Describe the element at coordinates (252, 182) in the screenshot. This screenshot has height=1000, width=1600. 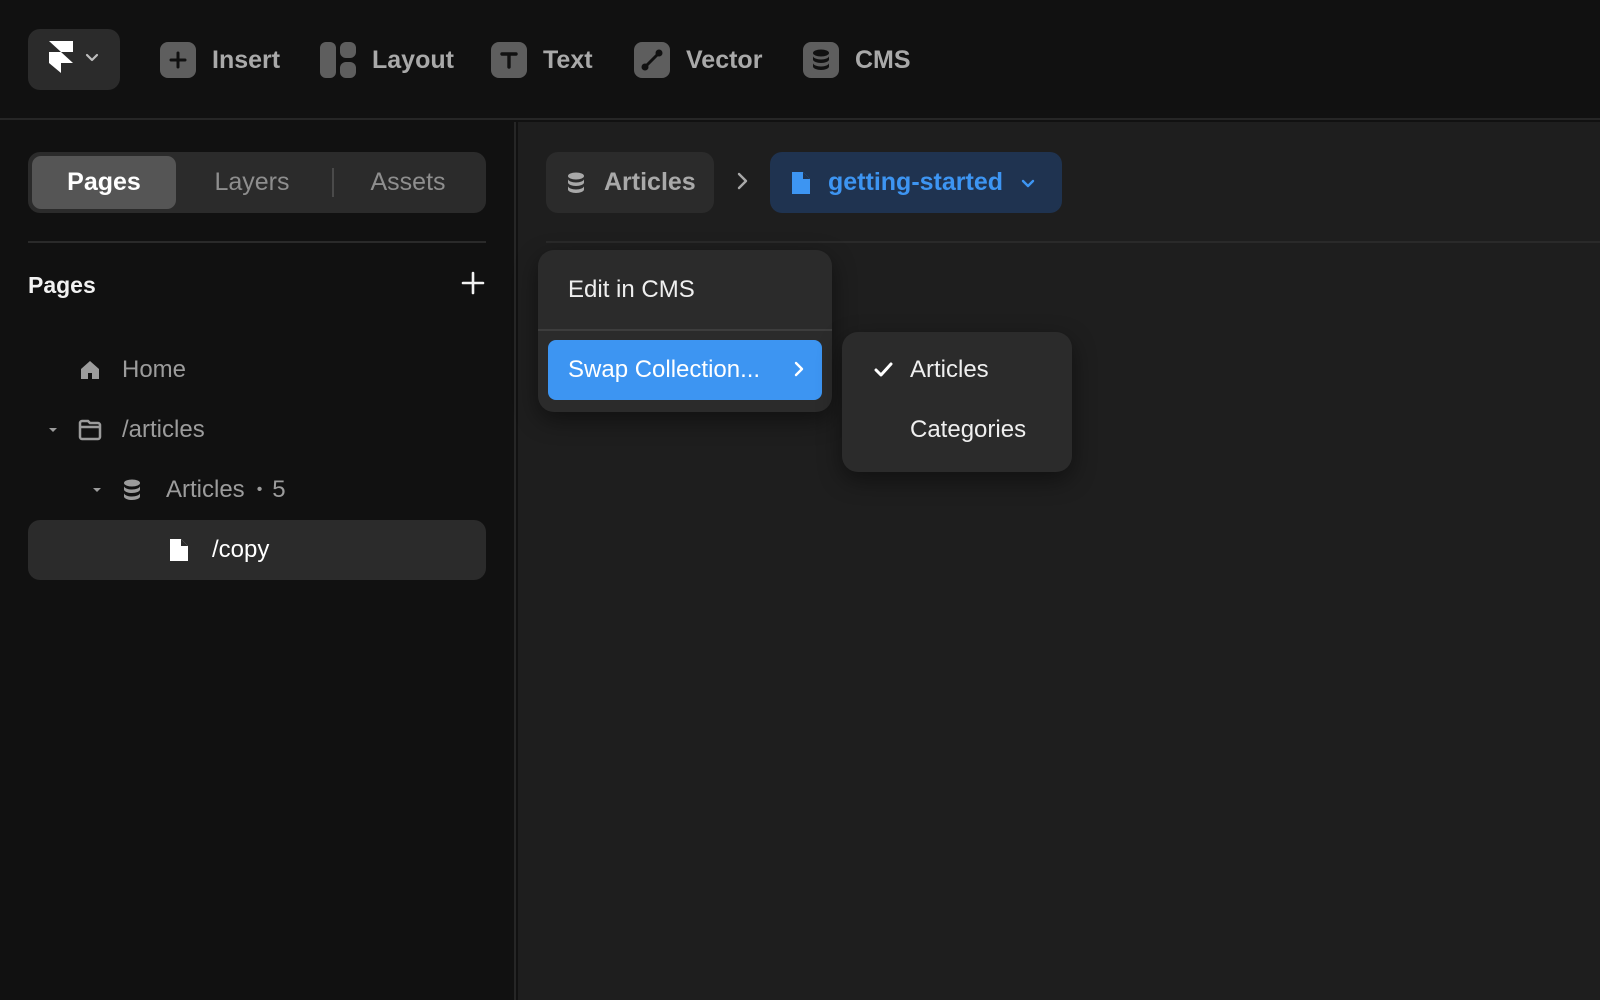
I see `tab-layers: Layers` at that location.